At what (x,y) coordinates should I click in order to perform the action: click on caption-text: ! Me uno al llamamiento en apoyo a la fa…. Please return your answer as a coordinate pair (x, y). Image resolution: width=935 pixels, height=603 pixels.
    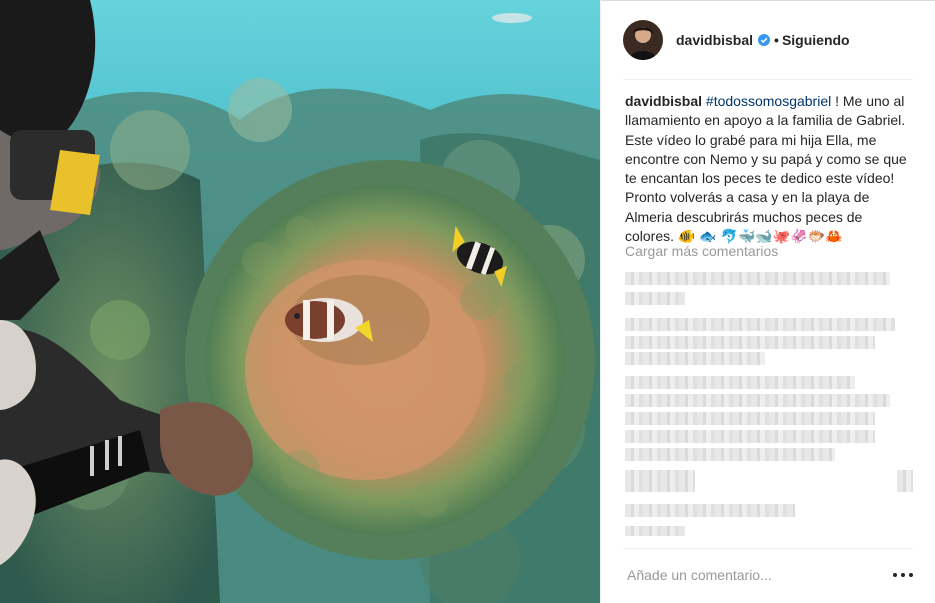
    Looking at the image, I should click on (766, 169).